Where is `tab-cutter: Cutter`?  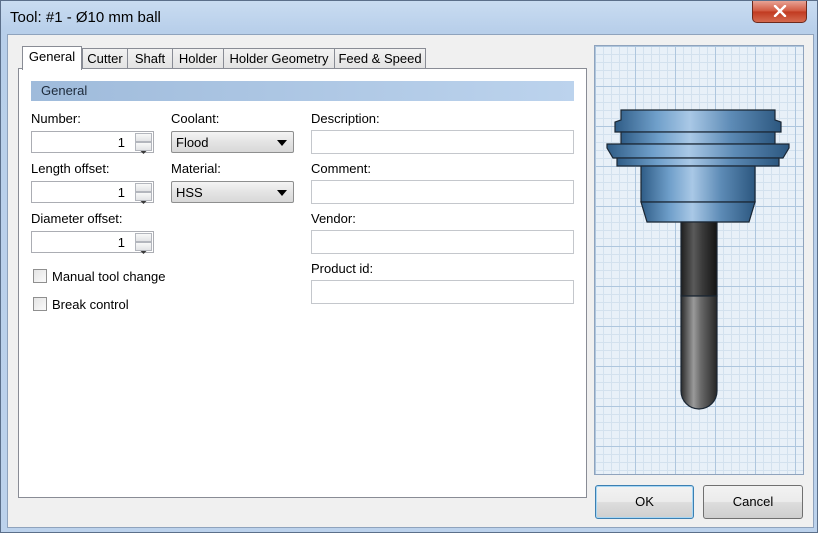
tab-cutter: Cutter is located at coordinates (105, 58).